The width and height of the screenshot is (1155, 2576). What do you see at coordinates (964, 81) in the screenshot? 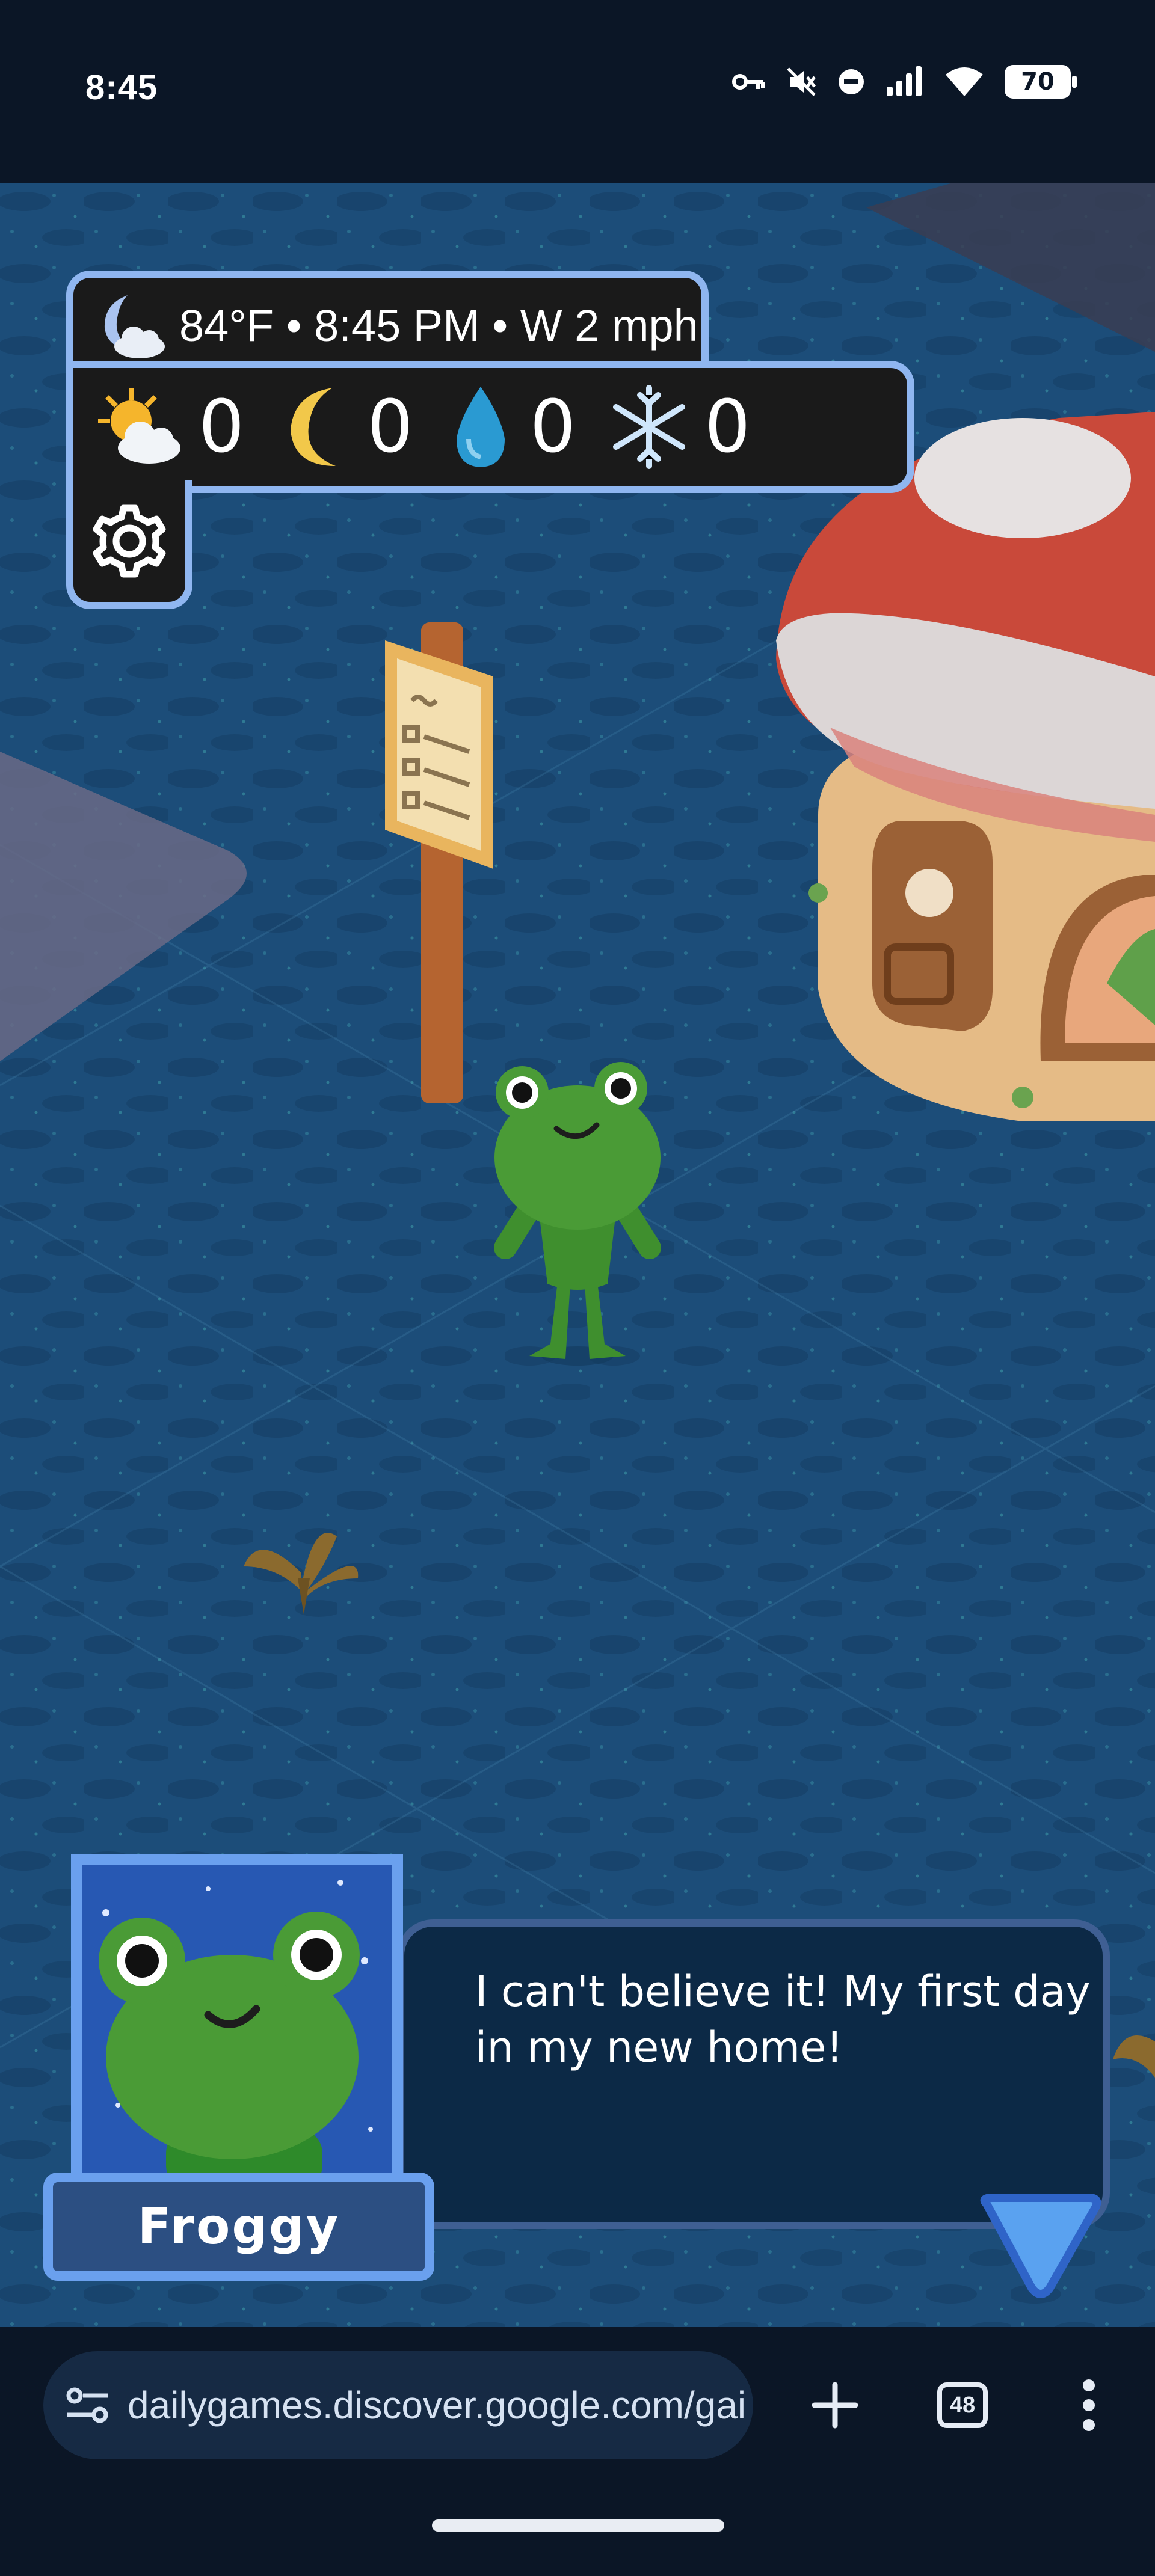
I see `wifi-icon` at bounding box center [964, 81].